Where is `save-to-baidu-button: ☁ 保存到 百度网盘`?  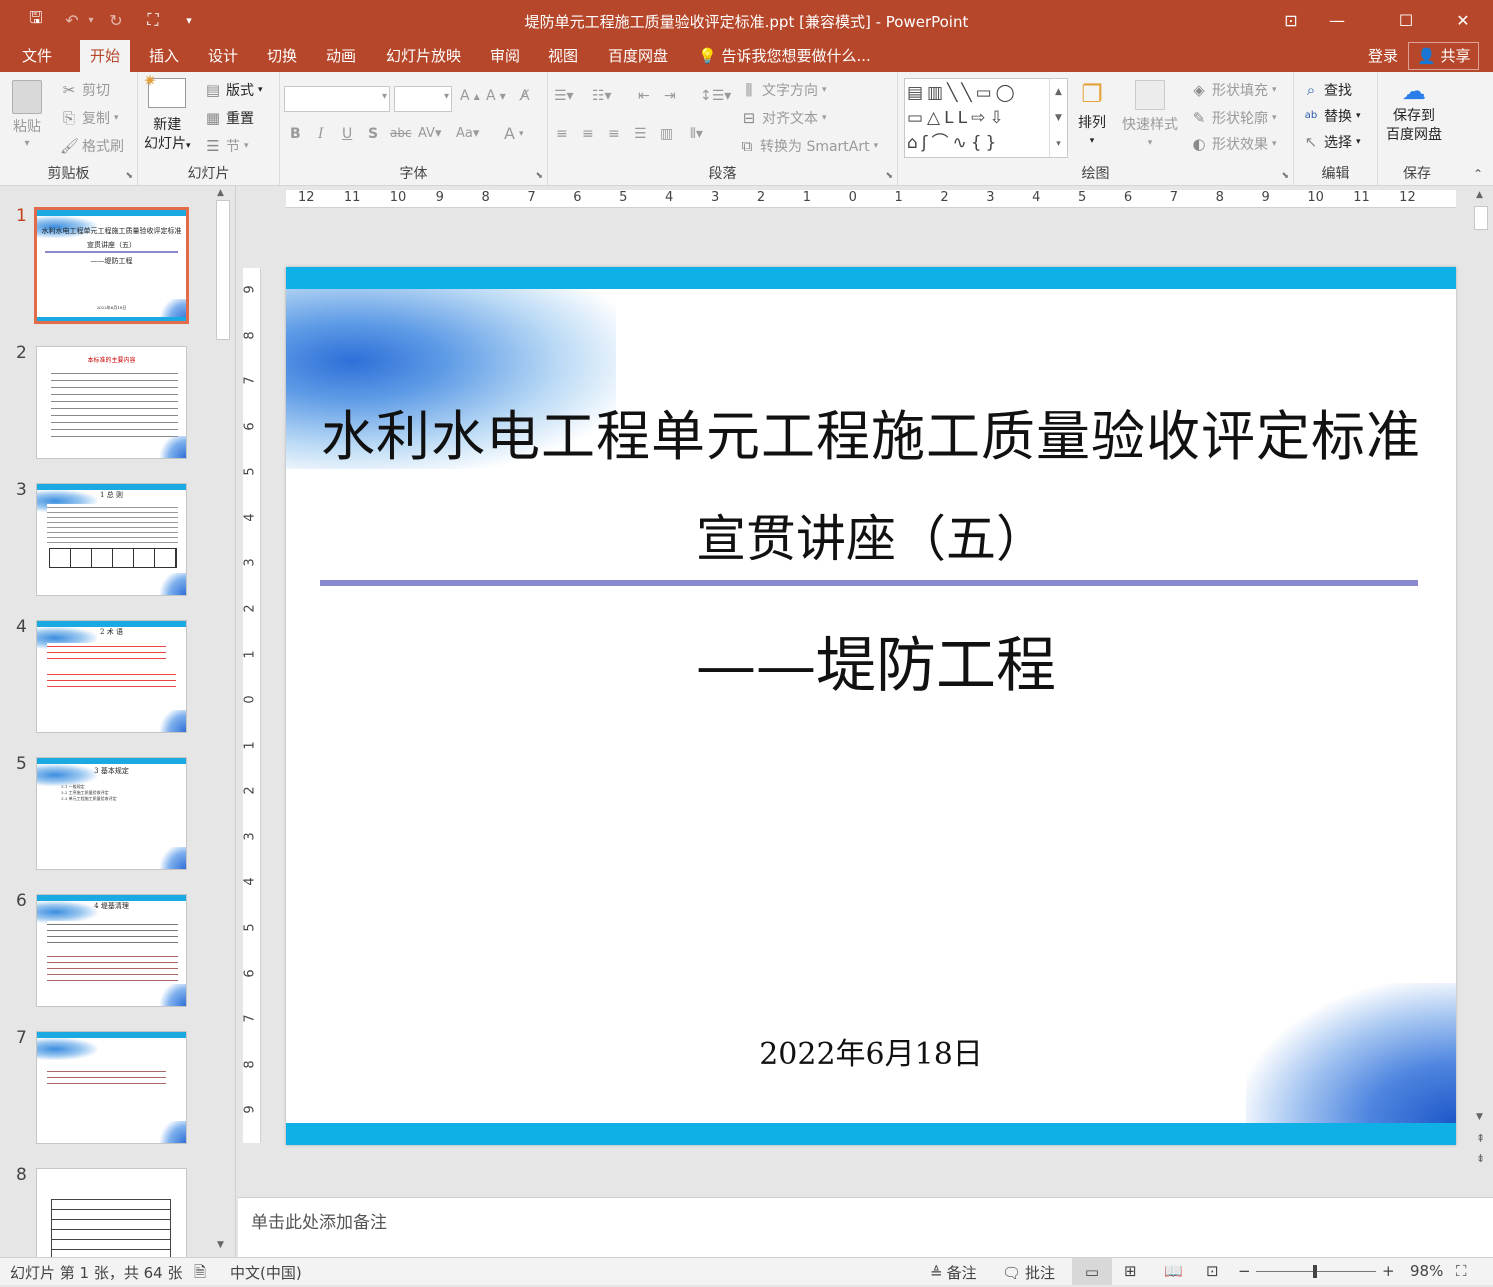
save-to-baidu-button: ☁ 保存到 百度网盘 is located at coordinates (1414, 112).